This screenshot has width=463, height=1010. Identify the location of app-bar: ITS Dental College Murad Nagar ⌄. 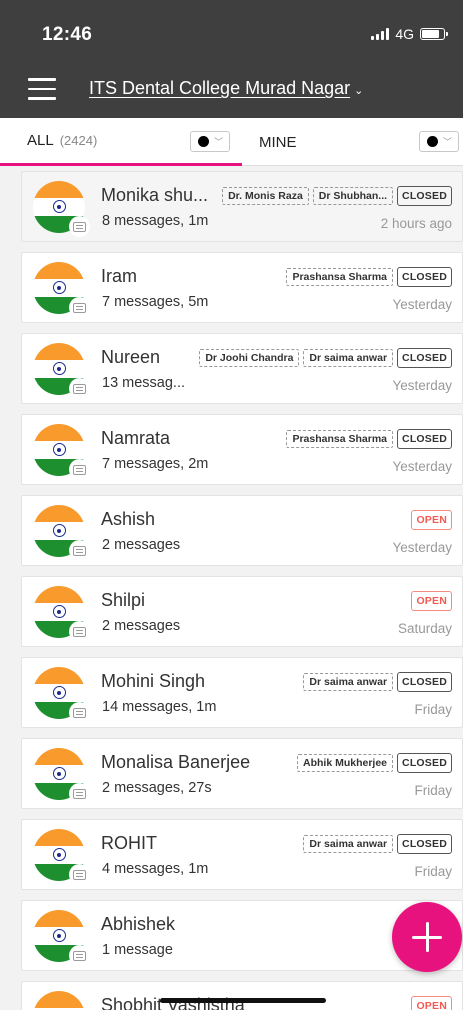
(231, 90).